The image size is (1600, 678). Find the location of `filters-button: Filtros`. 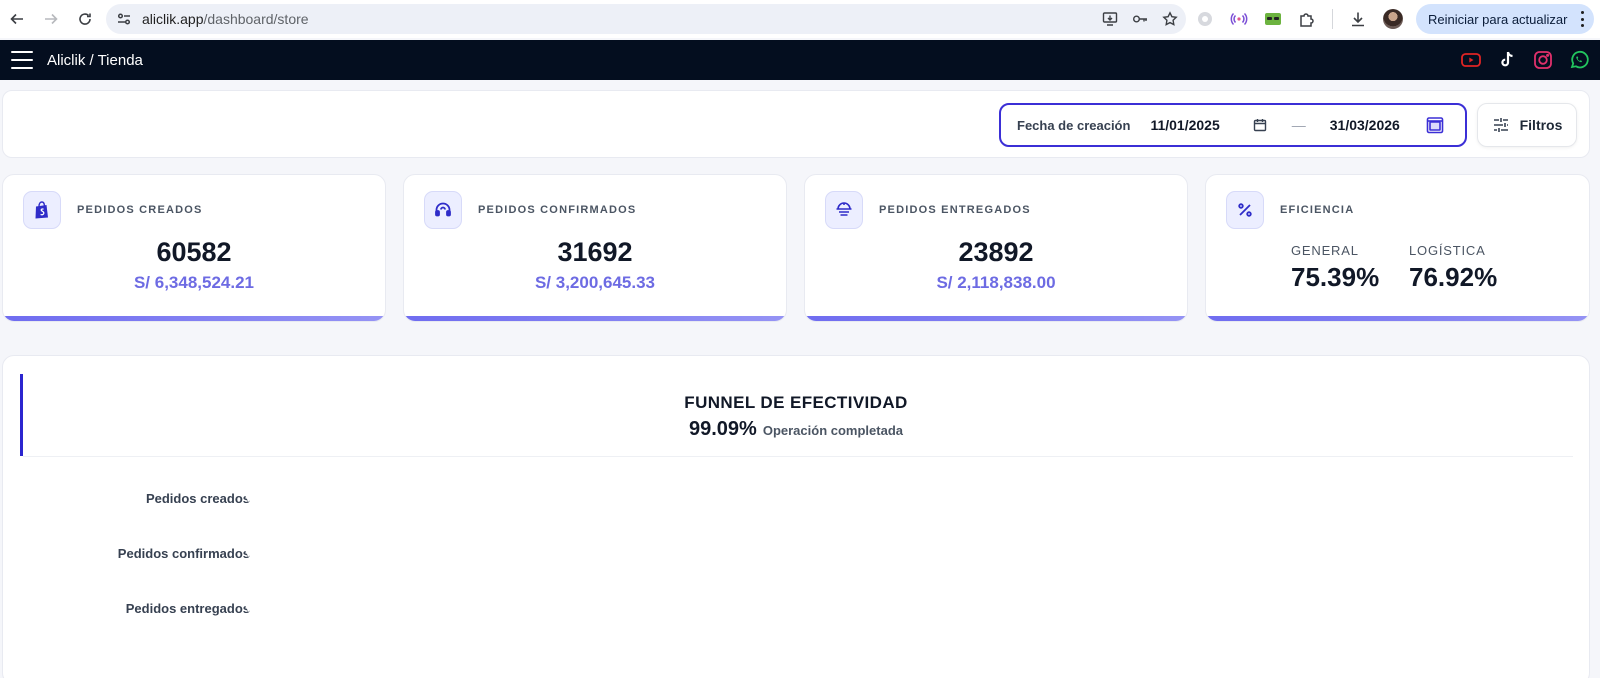

filters-button: Filtros is located at coordinates (1527, 125).